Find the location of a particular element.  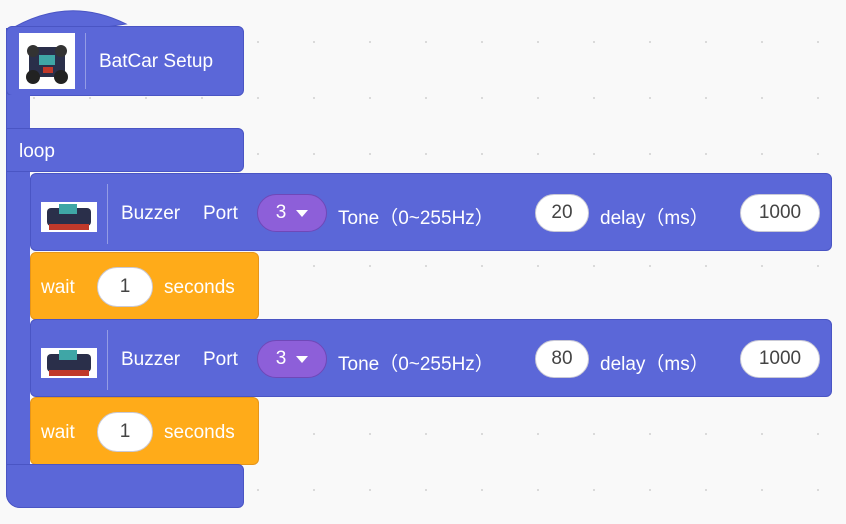

setup-separator is located at coordinates (85, 61).